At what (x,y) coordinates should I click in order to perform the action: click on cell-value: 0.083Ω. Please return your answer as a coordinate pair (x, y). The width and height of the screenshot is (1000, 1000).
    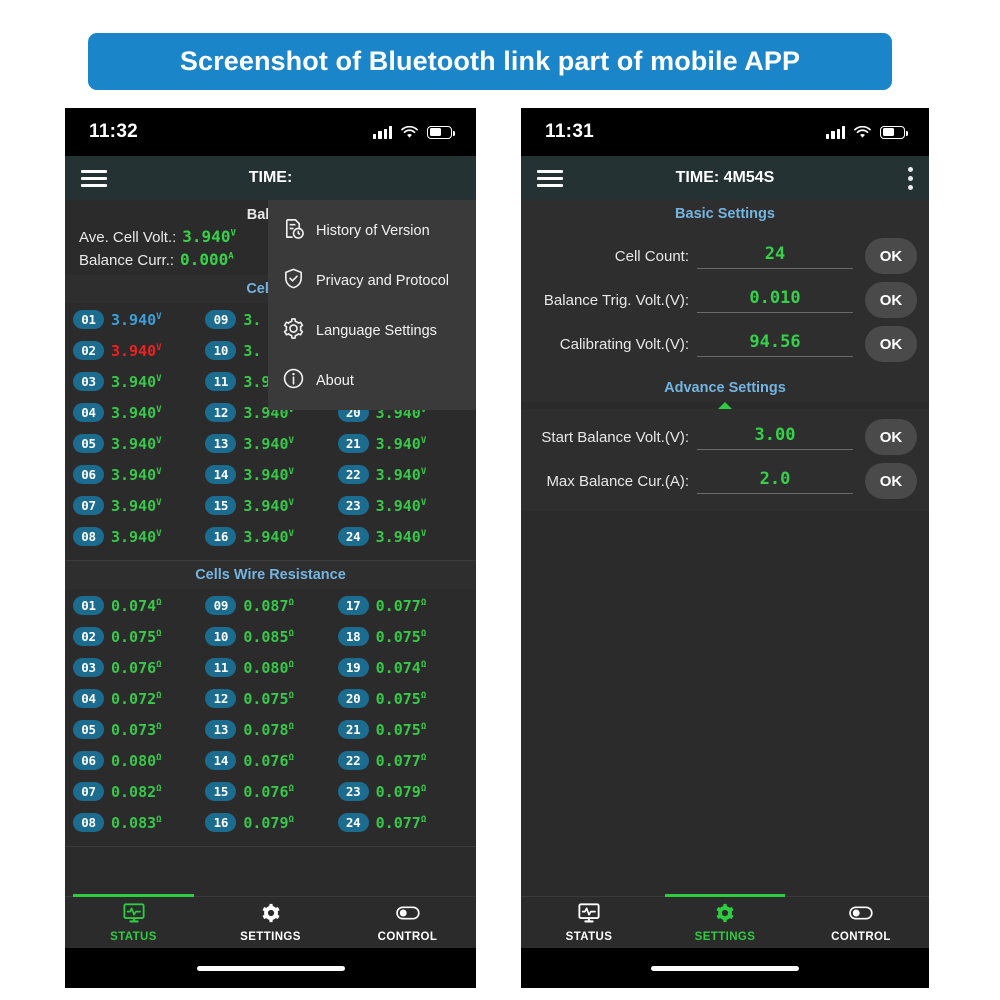
    Looking at the image, I should click on (136, 822).